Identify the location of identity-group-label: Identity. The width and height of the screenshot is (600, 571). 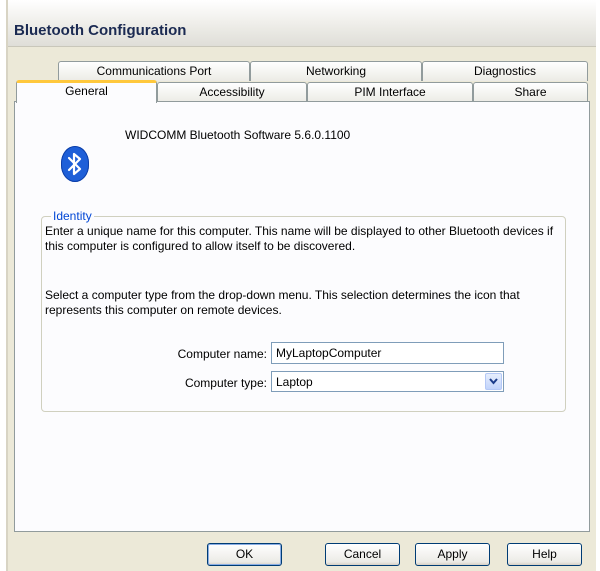
(72, 216).